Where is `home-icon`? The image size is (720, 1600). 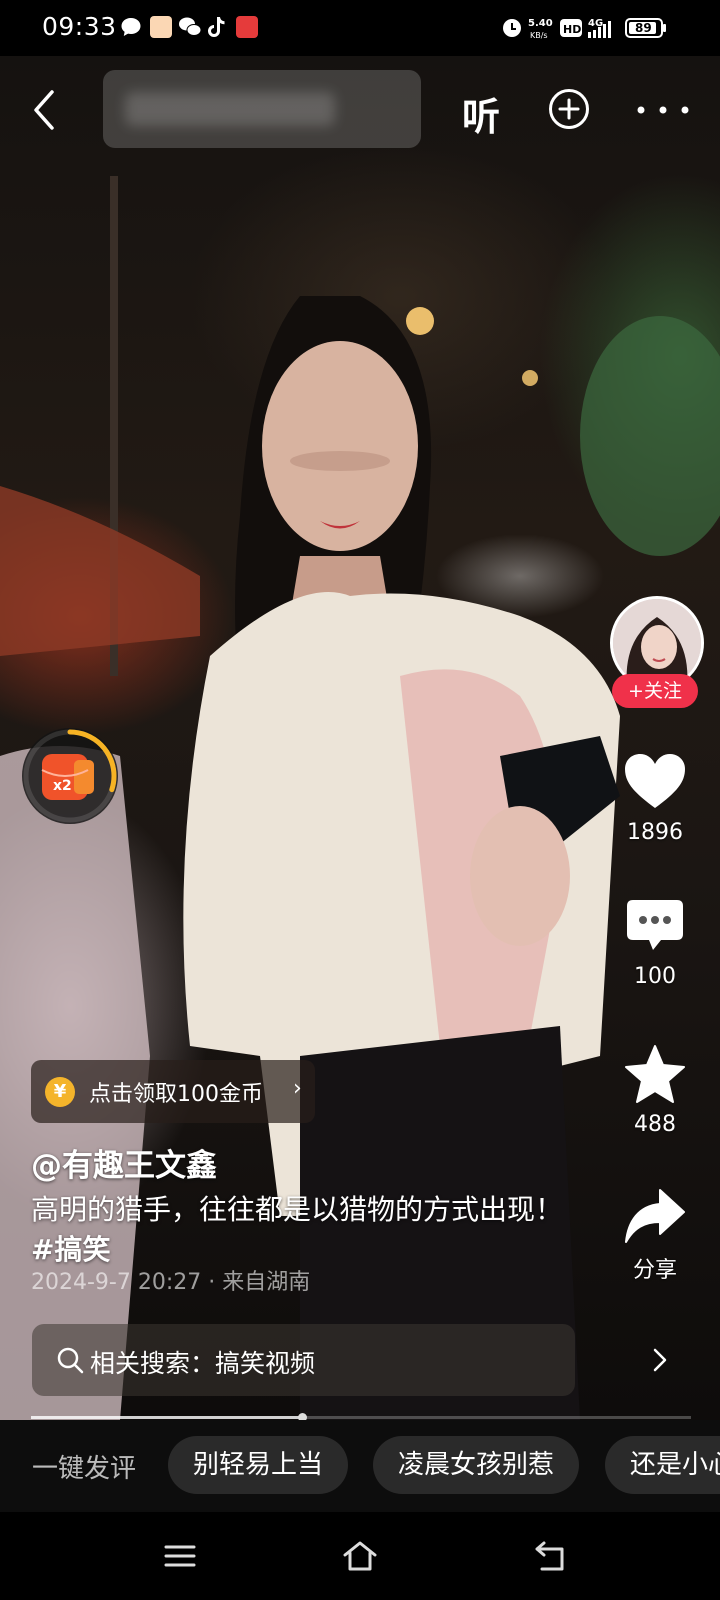
home-icon is located at coordinates (360, 1556).